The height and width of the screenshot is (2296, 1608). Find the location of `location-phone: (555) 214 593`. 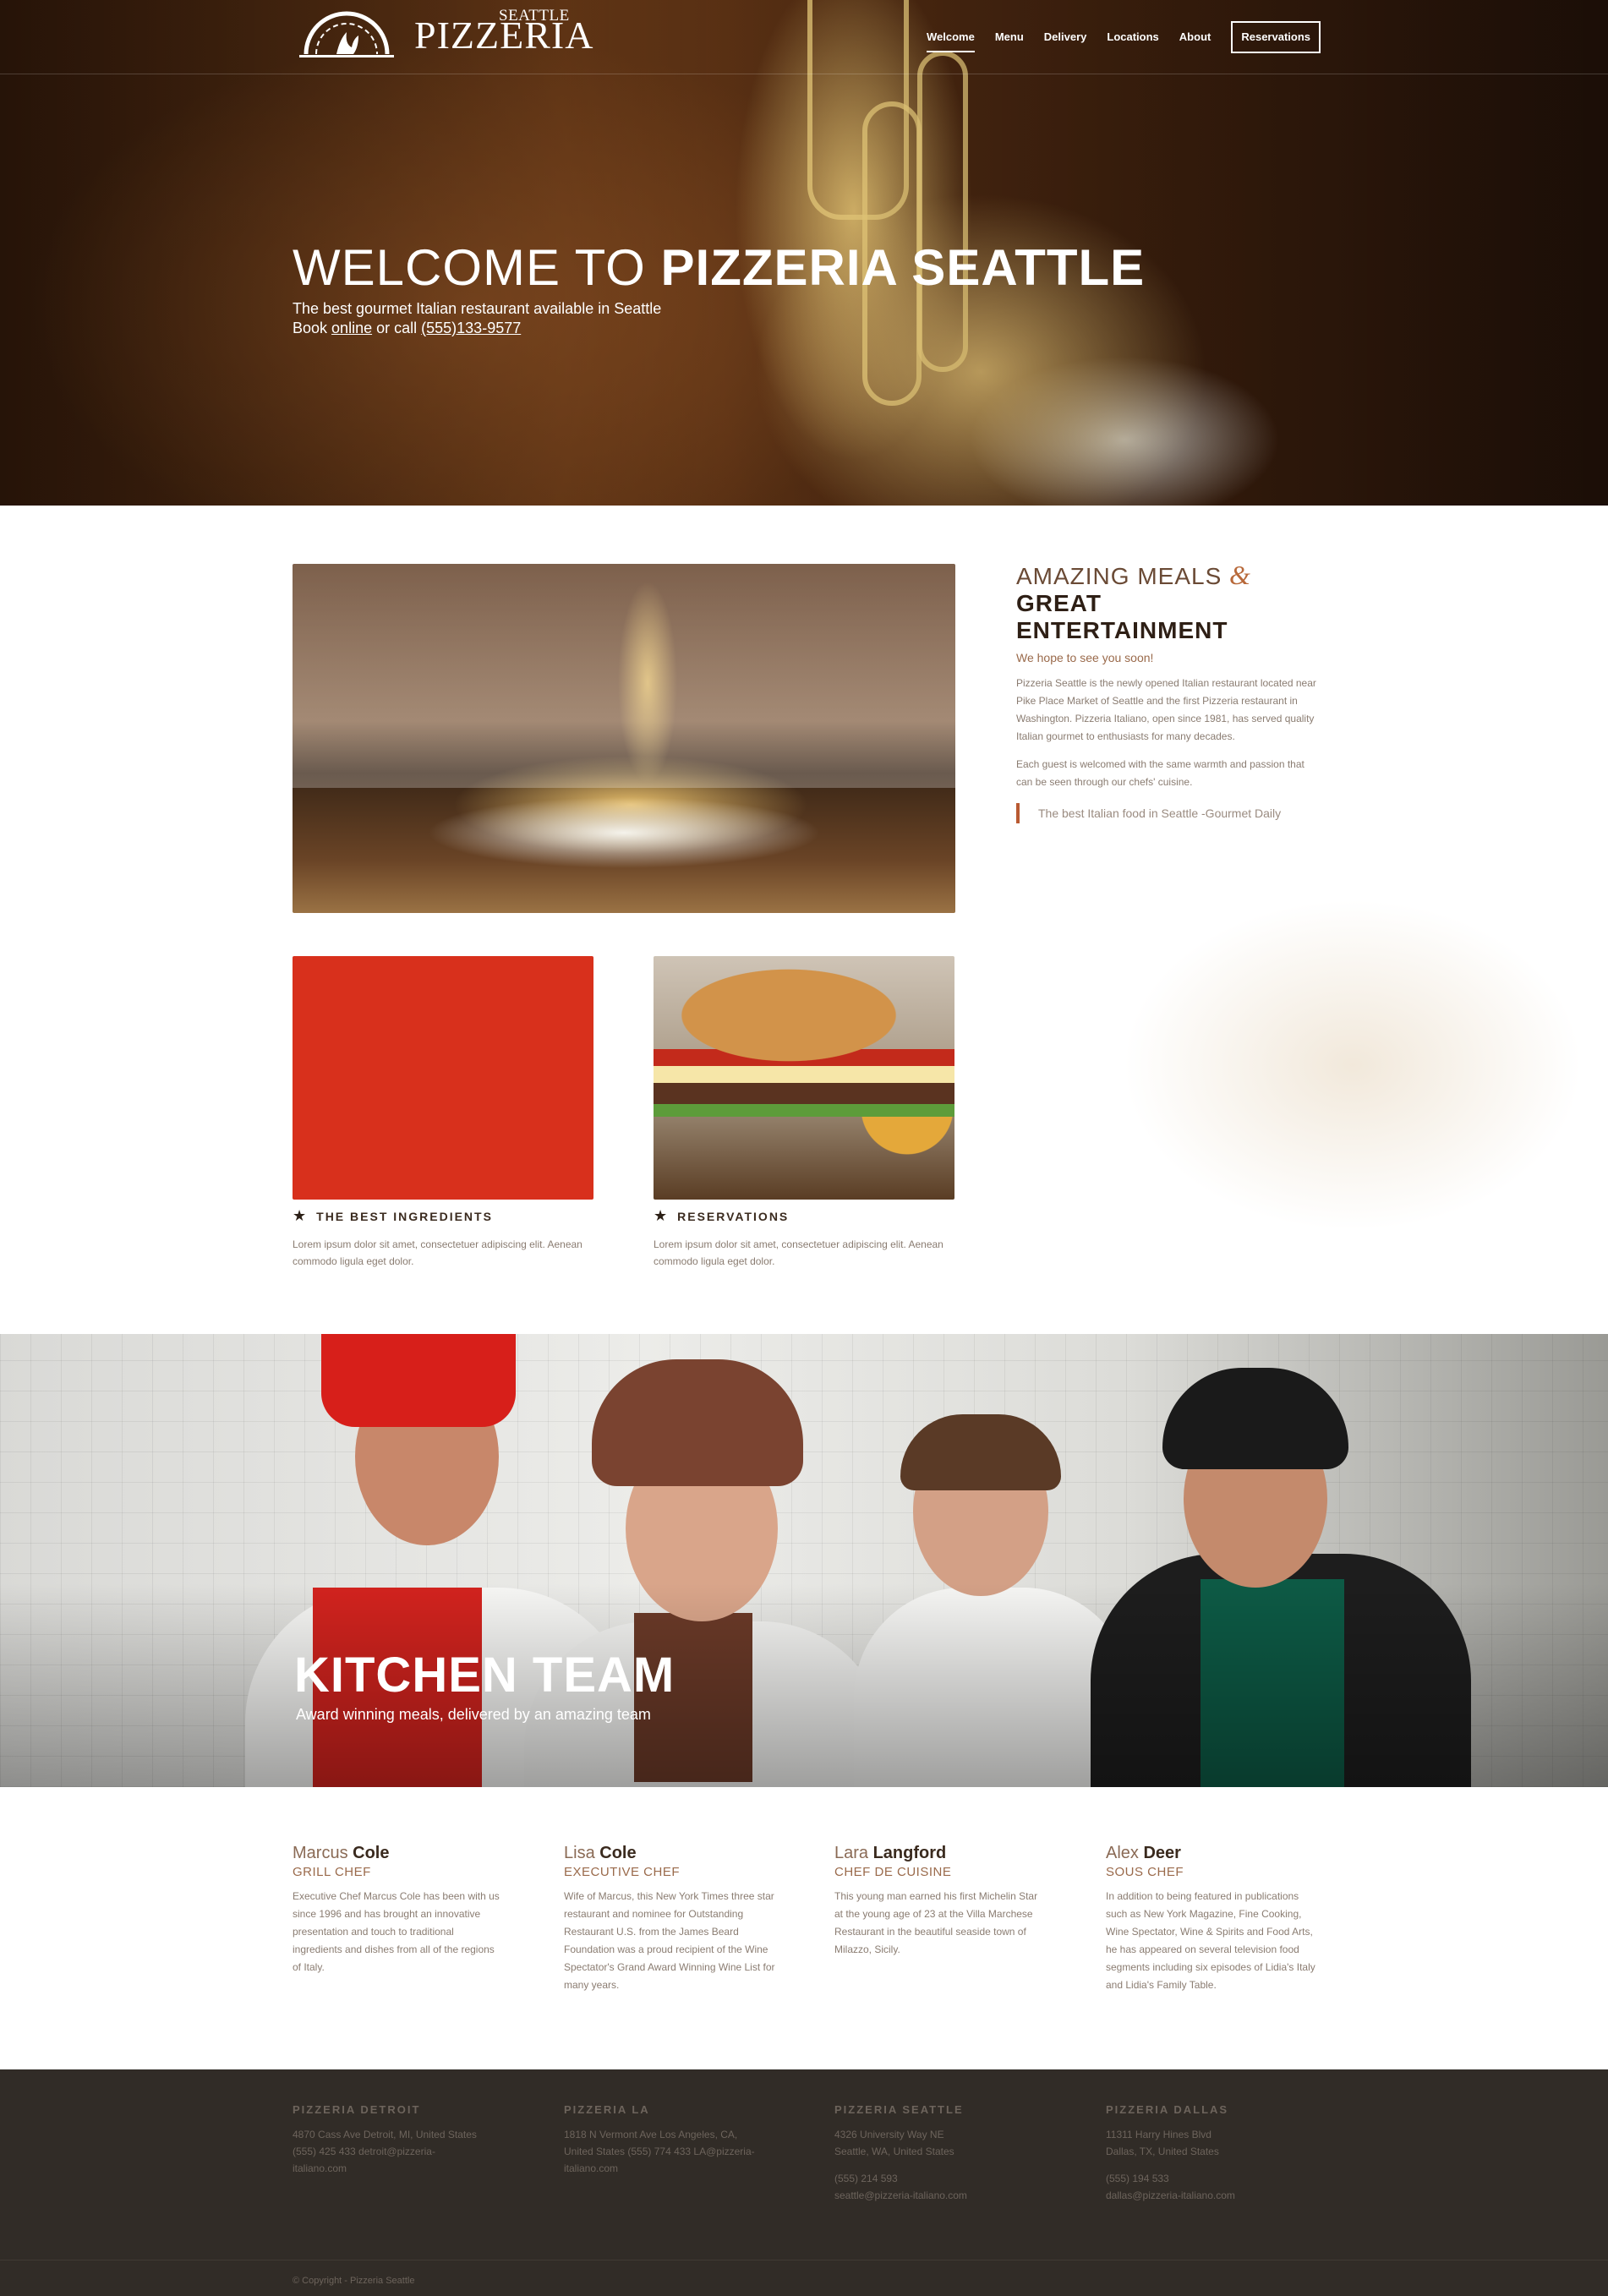

location-phone: (555) 214 593 is located at coordinates (940, 2178).